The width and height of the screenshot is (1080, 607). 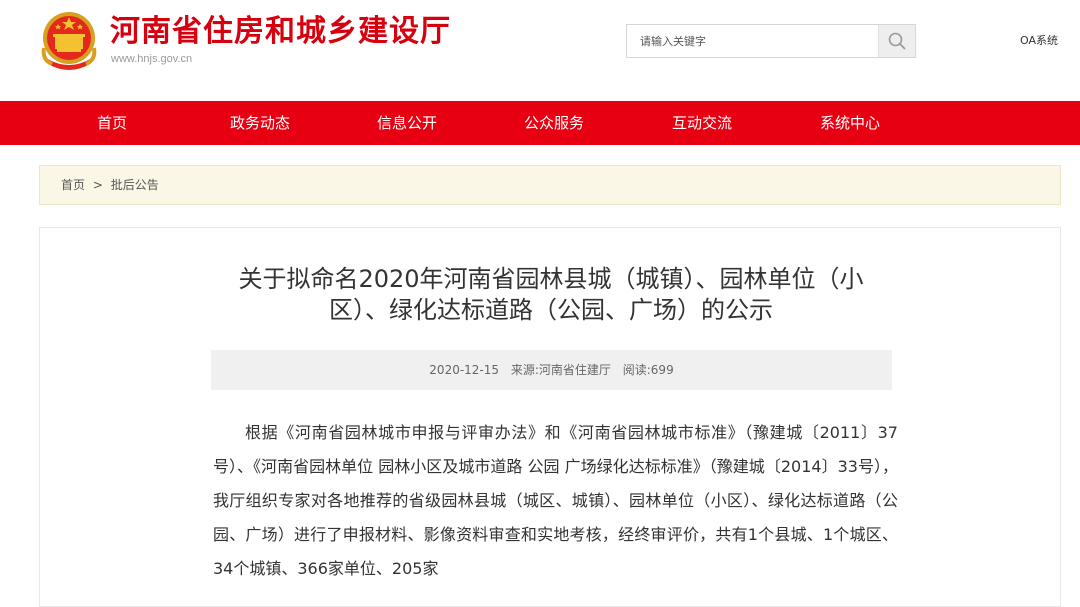 I want to click on nav-item-news: 政务动态, so click(x=260, y=123).